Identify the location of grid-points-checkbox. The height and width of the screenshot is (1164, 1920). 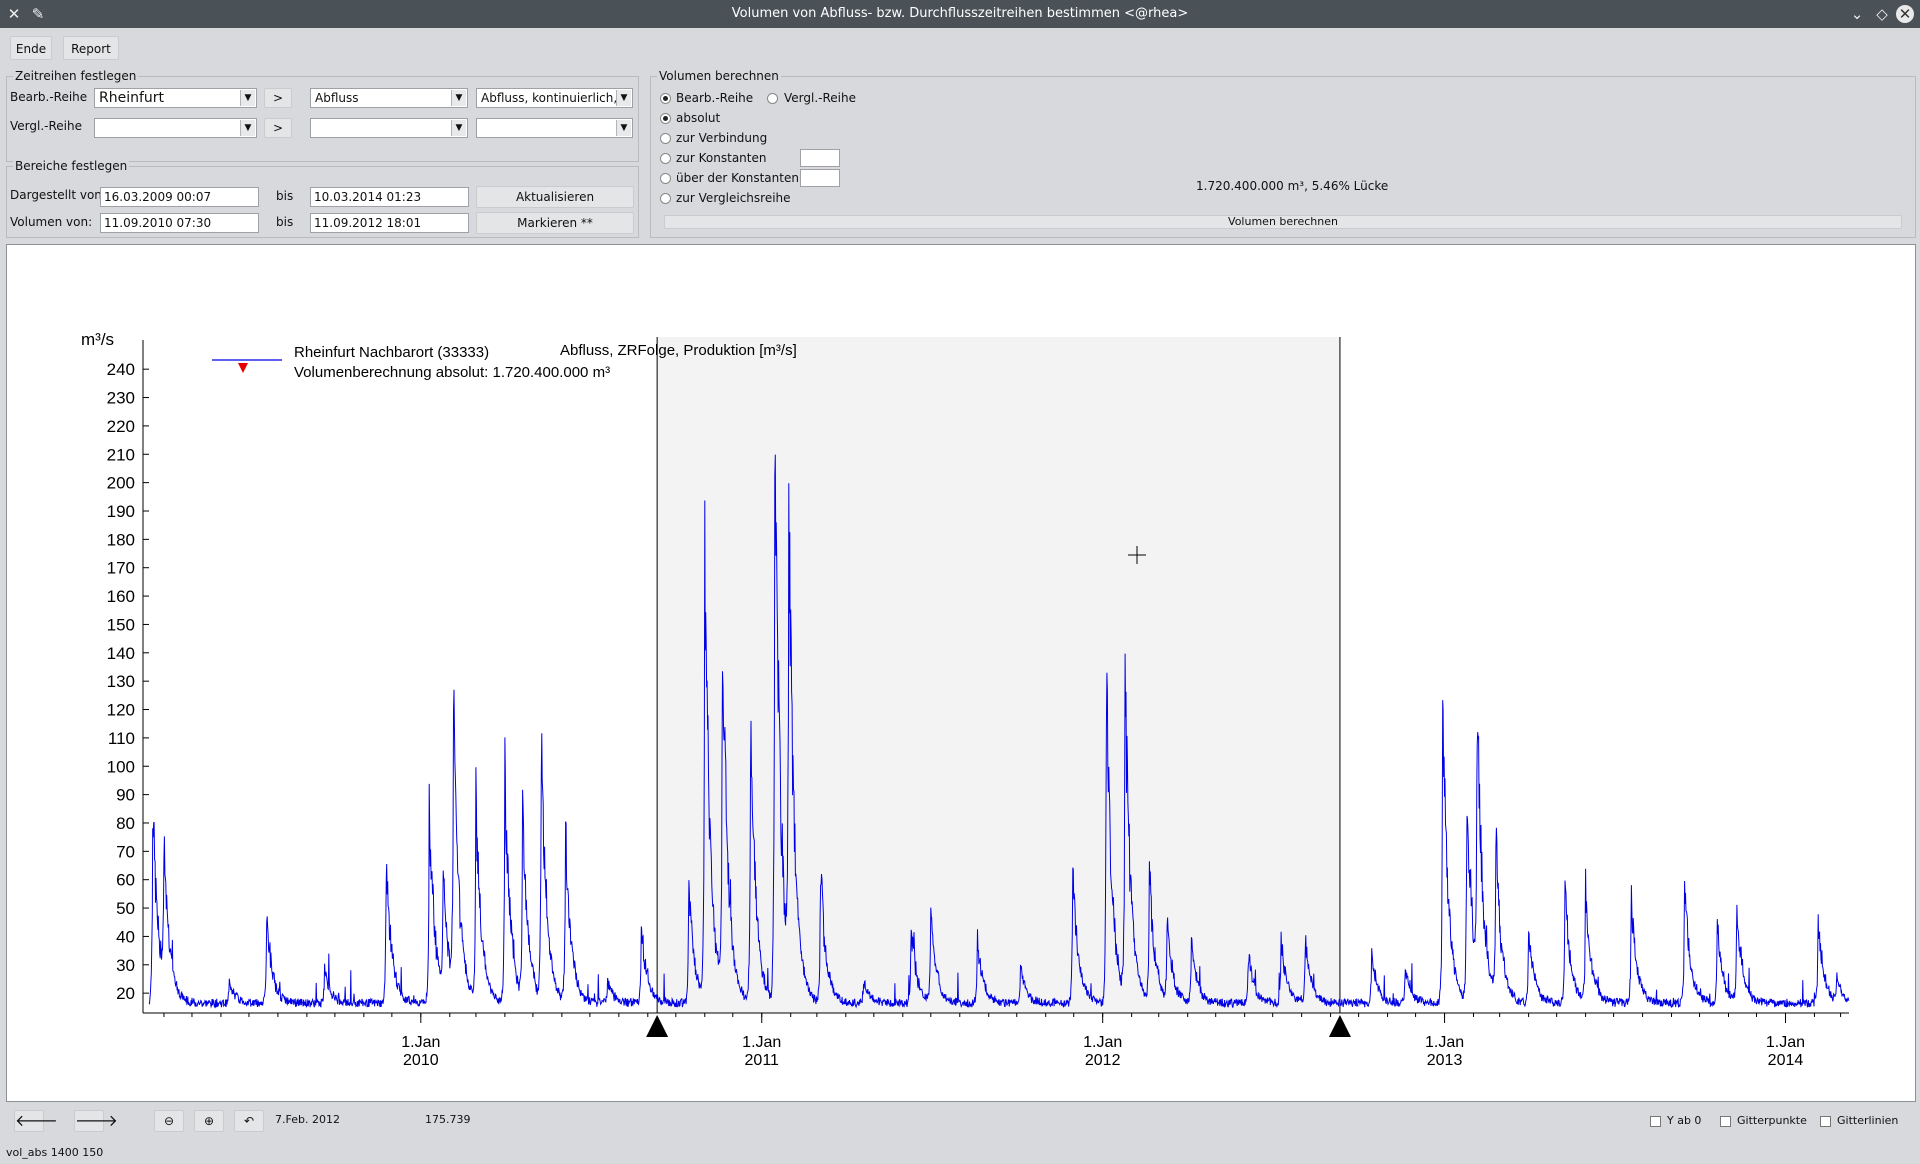
(1725, 1121).